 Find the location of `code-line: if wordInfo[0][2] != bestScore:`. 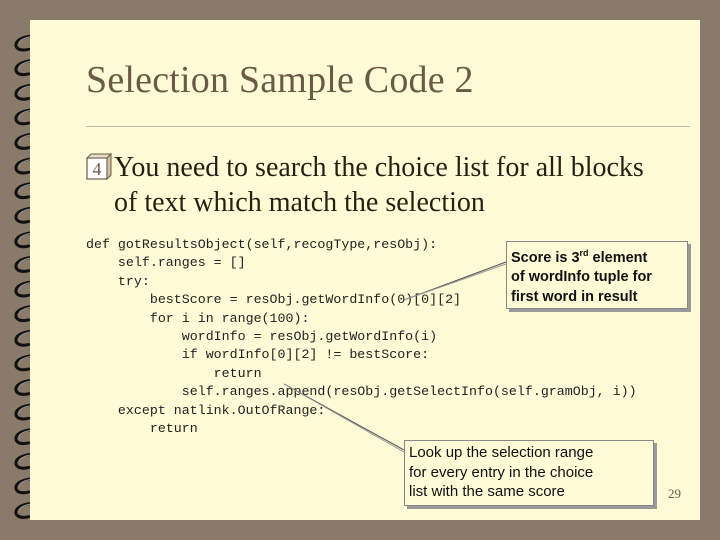

code-line: if wordInfo[0][2] != bestScore: is located at coordinates (258, 355).